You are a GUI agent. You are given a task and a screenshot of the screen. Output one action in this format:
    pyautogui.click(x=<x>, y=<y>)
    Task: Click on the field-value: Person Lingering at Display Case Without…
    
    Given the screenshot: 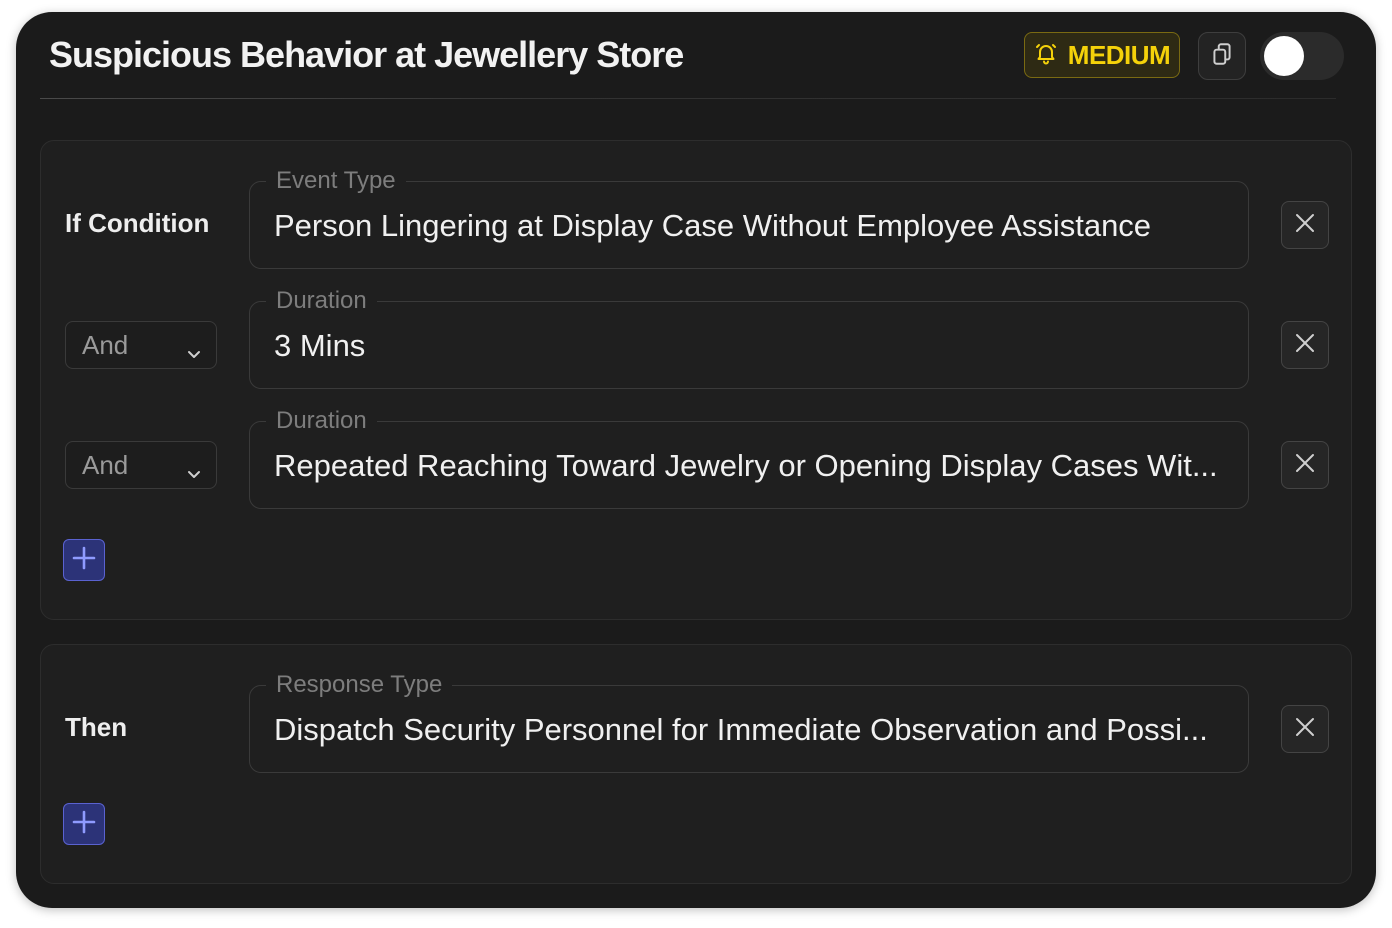 What is the action you would take?
    pyautogui.click(x=713, y=225)
    